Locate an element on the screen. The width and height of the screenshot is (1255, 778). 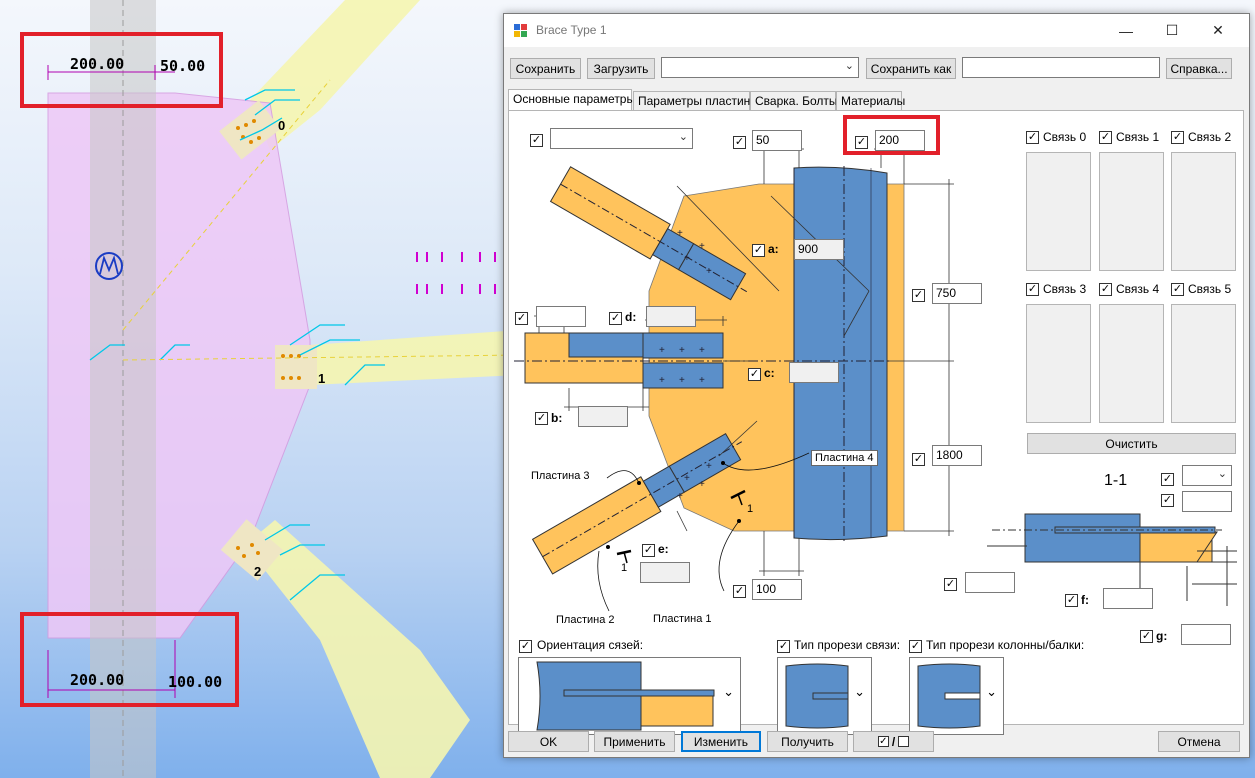
slot-column-combo: ⌄ is located at coordinates (956, 696).